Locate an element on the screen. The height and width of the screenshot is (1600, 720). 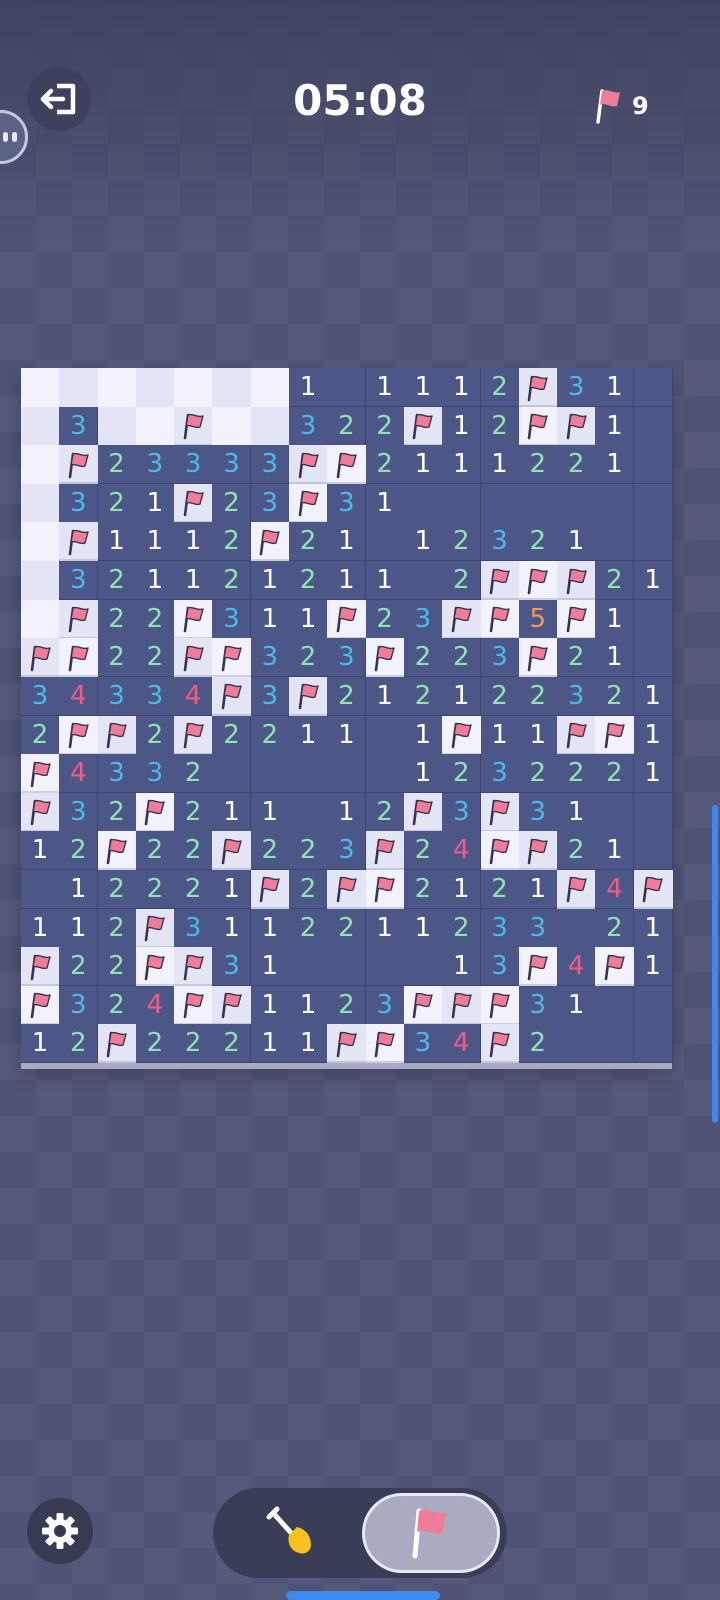
home-indicator is located at coordinates (363, 1595).